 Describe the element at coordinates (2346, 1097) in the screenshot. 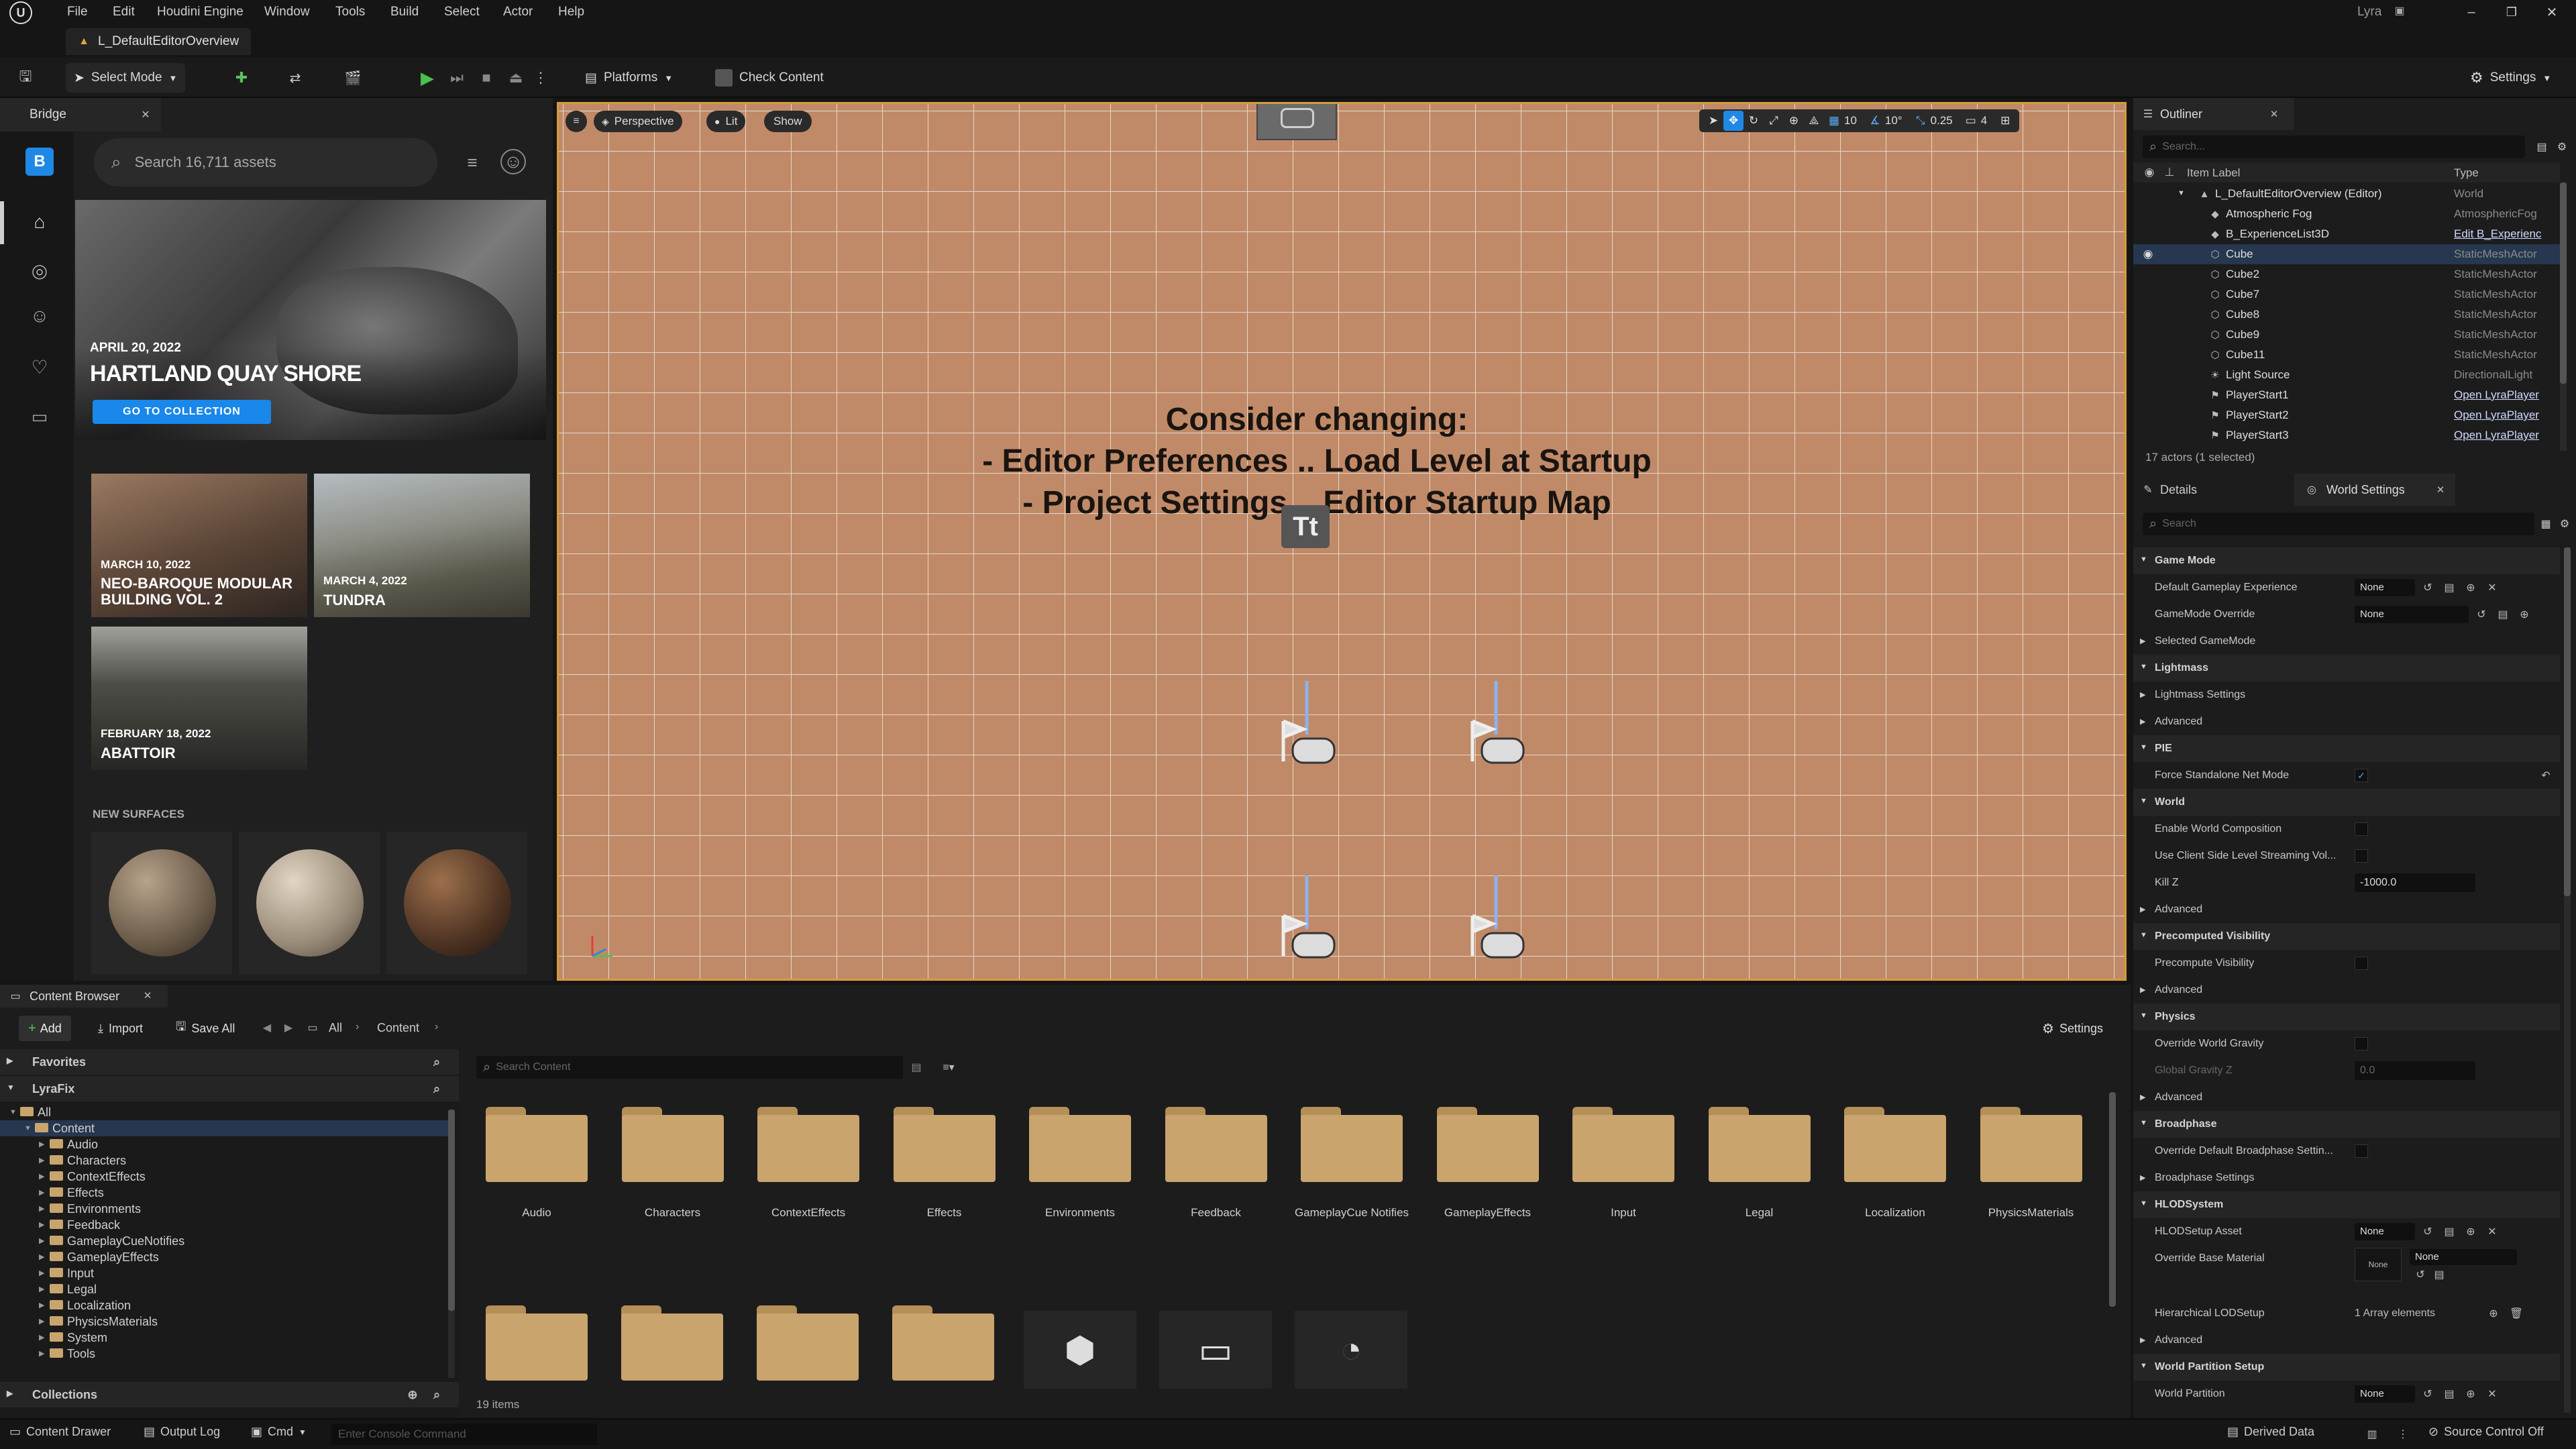

I see `details-property-row: ▶ Advanced` at that location.